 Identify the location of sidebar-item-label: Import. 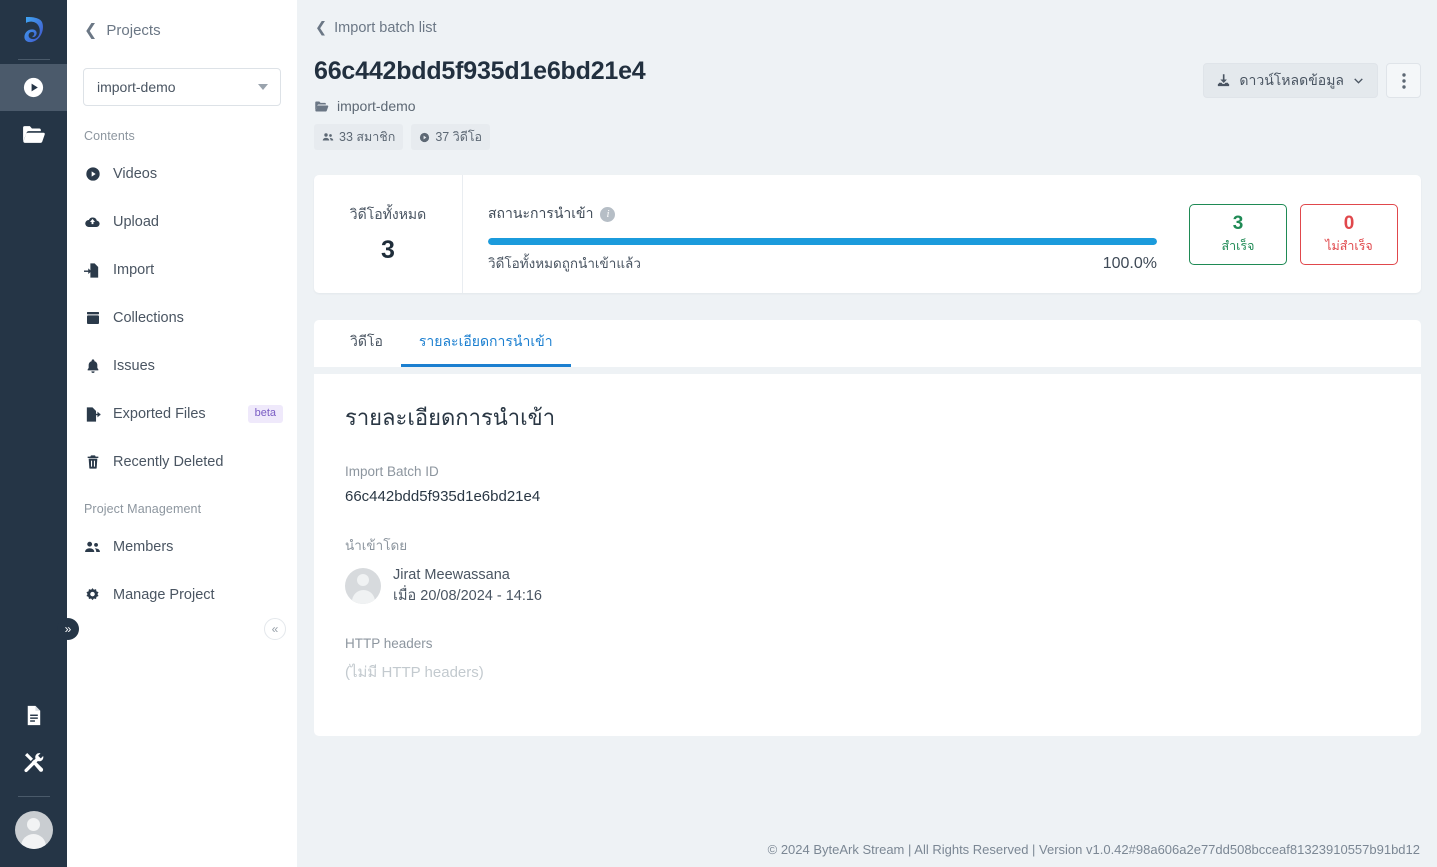
(134, 270).